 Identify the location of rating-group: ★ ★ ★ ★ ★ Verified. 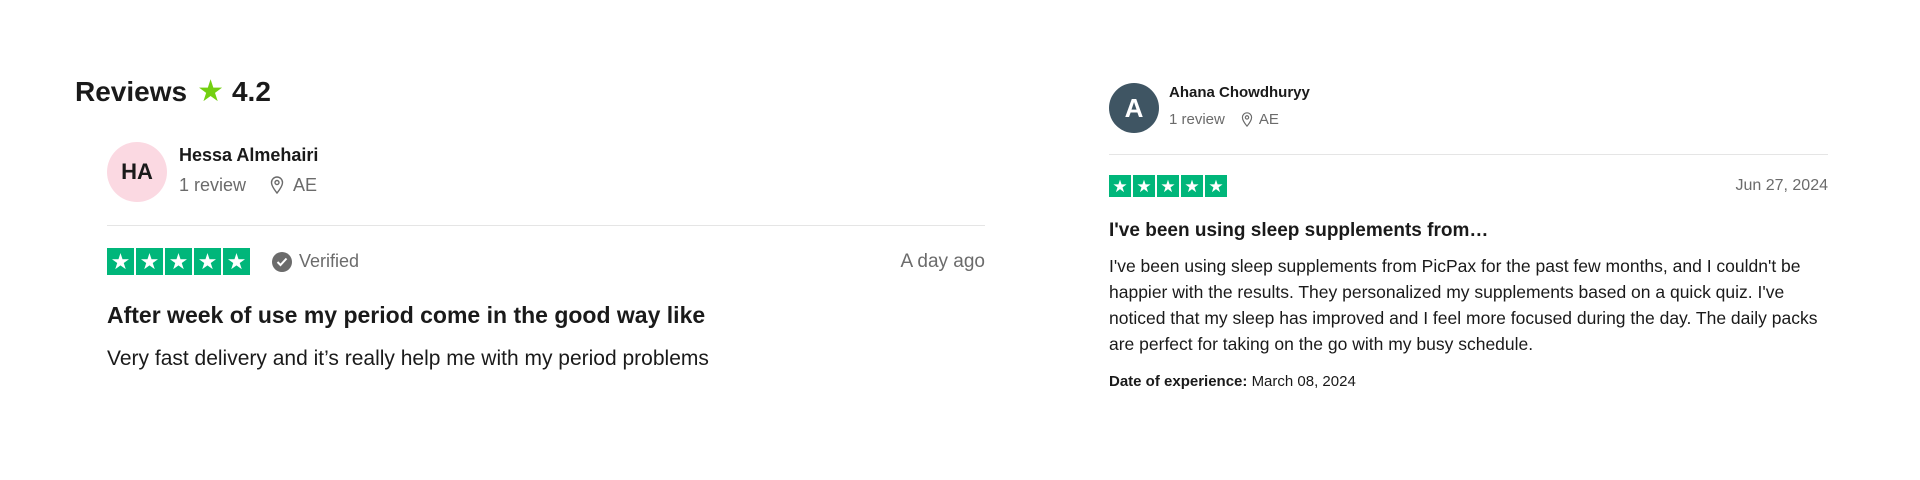
(233, 261).